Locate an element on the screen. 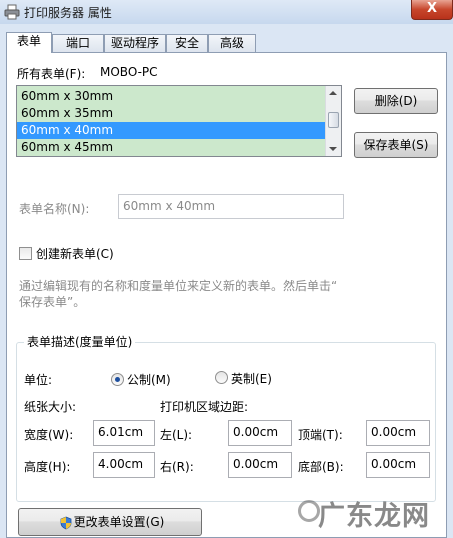 The image size is (453, 538). scroll-down-icon is located at coordinates (333, 149).